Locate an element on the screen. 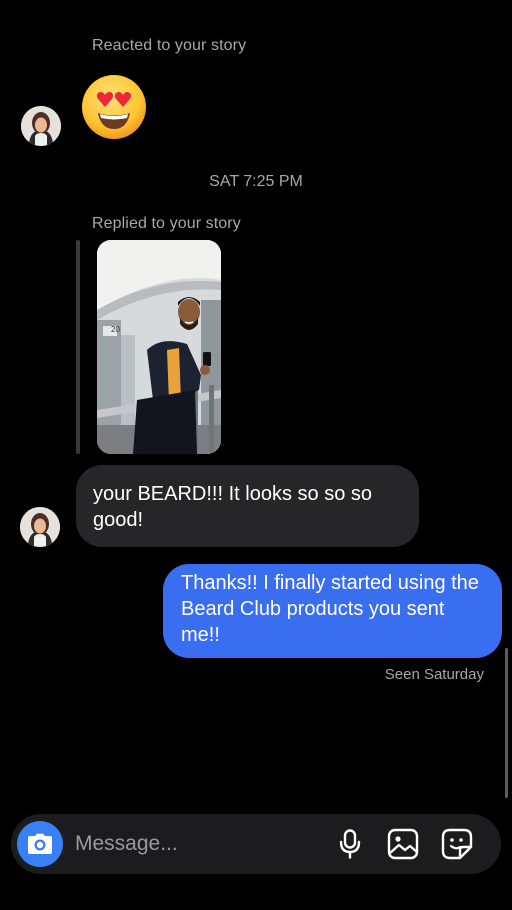 The width and height of the screenshot is (512, 910). message-input is located at coordinates (195, 844).